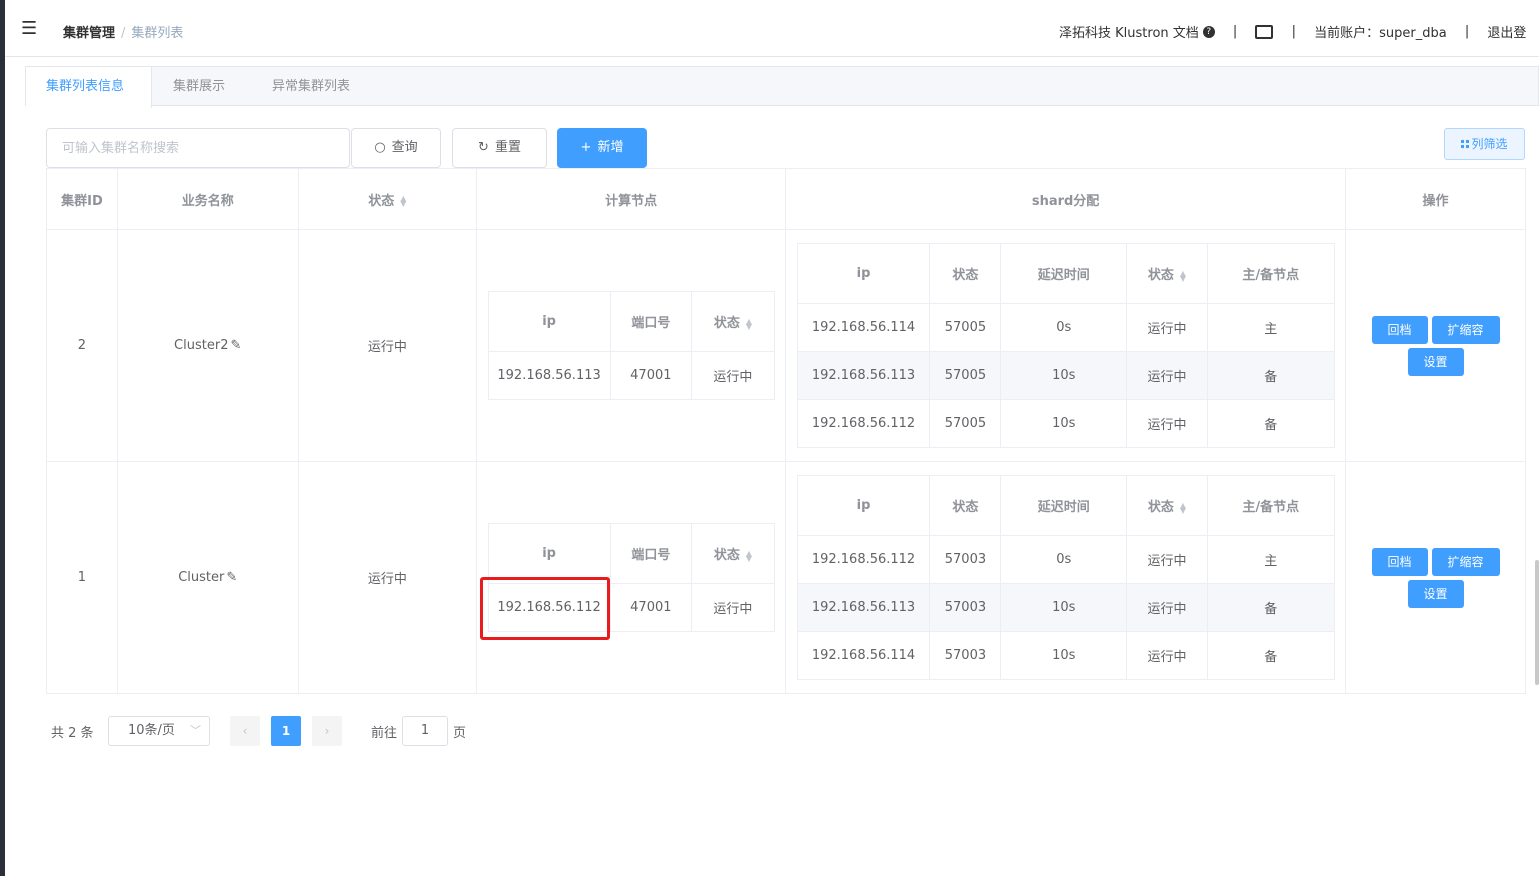 The height and width of the screenshot is (876, 1539). What do you see at coordinates (198, 148) in the screenshot?
I see `cluster-search-input` at bounding box center [198, 148].